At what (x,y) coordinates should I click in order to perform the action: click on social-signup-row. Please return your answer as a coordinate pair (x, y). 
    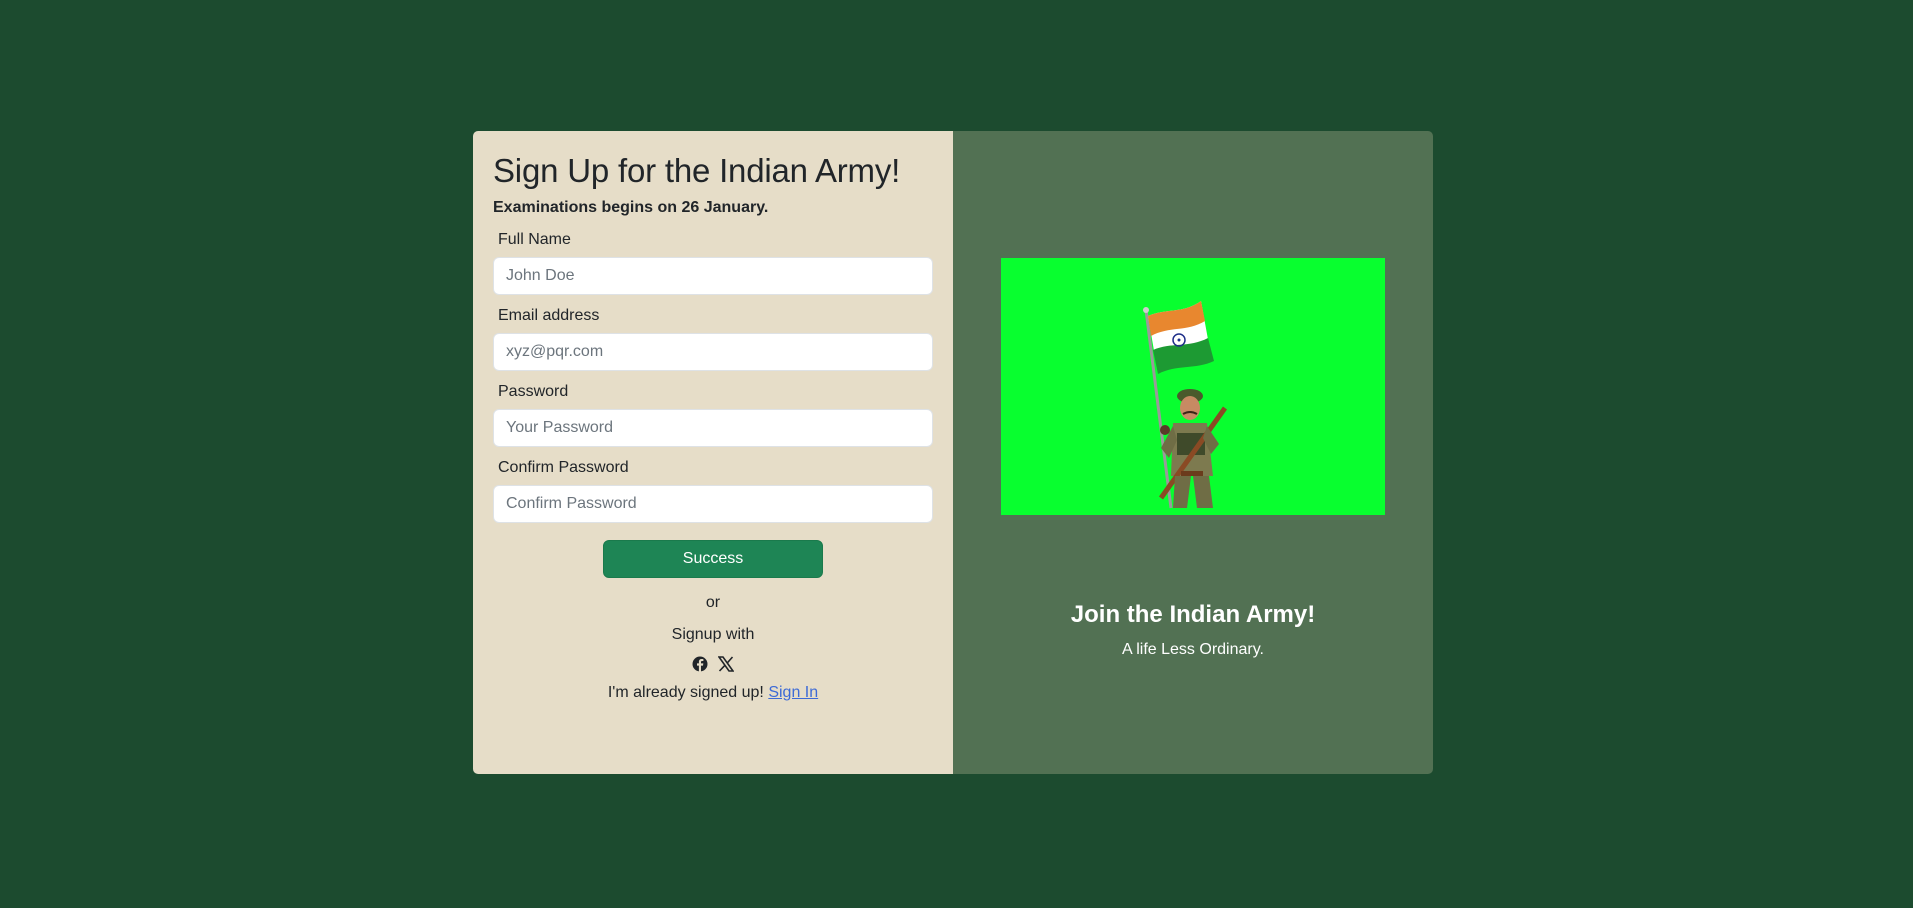
    Looking at the image, I should click on (713, 663).